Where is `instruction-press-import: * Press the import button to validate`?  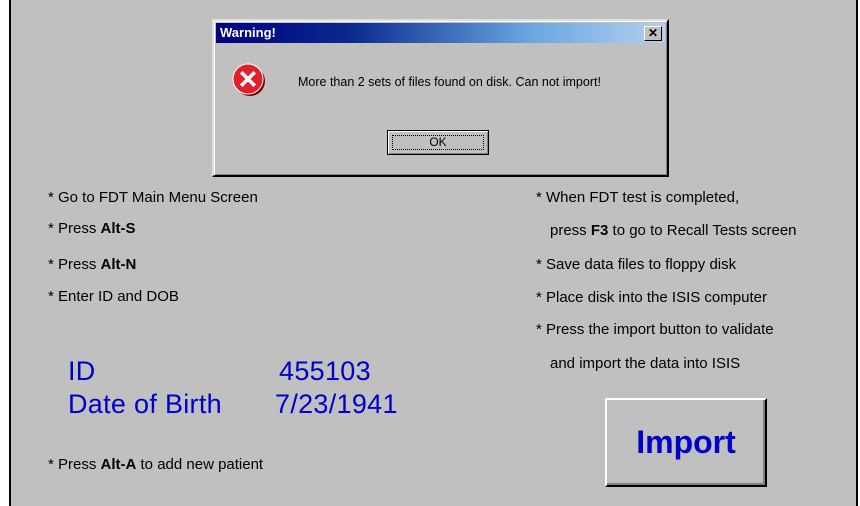 instruction-press-import: * Press the import button to validate is located at coordinates (655, 329).